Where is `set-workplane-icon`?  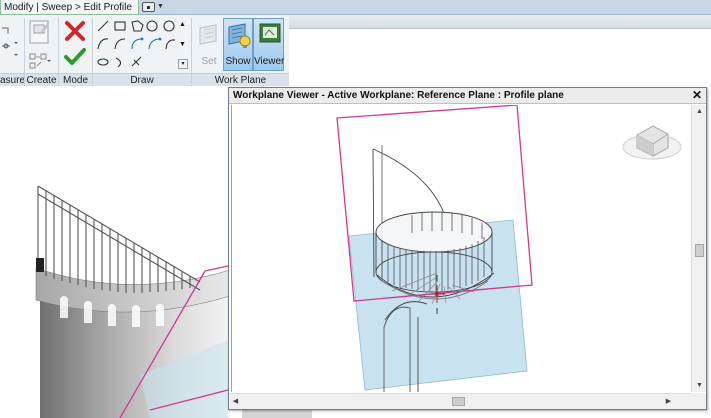 set-workplane-icon is located at coordinates (208, 34).